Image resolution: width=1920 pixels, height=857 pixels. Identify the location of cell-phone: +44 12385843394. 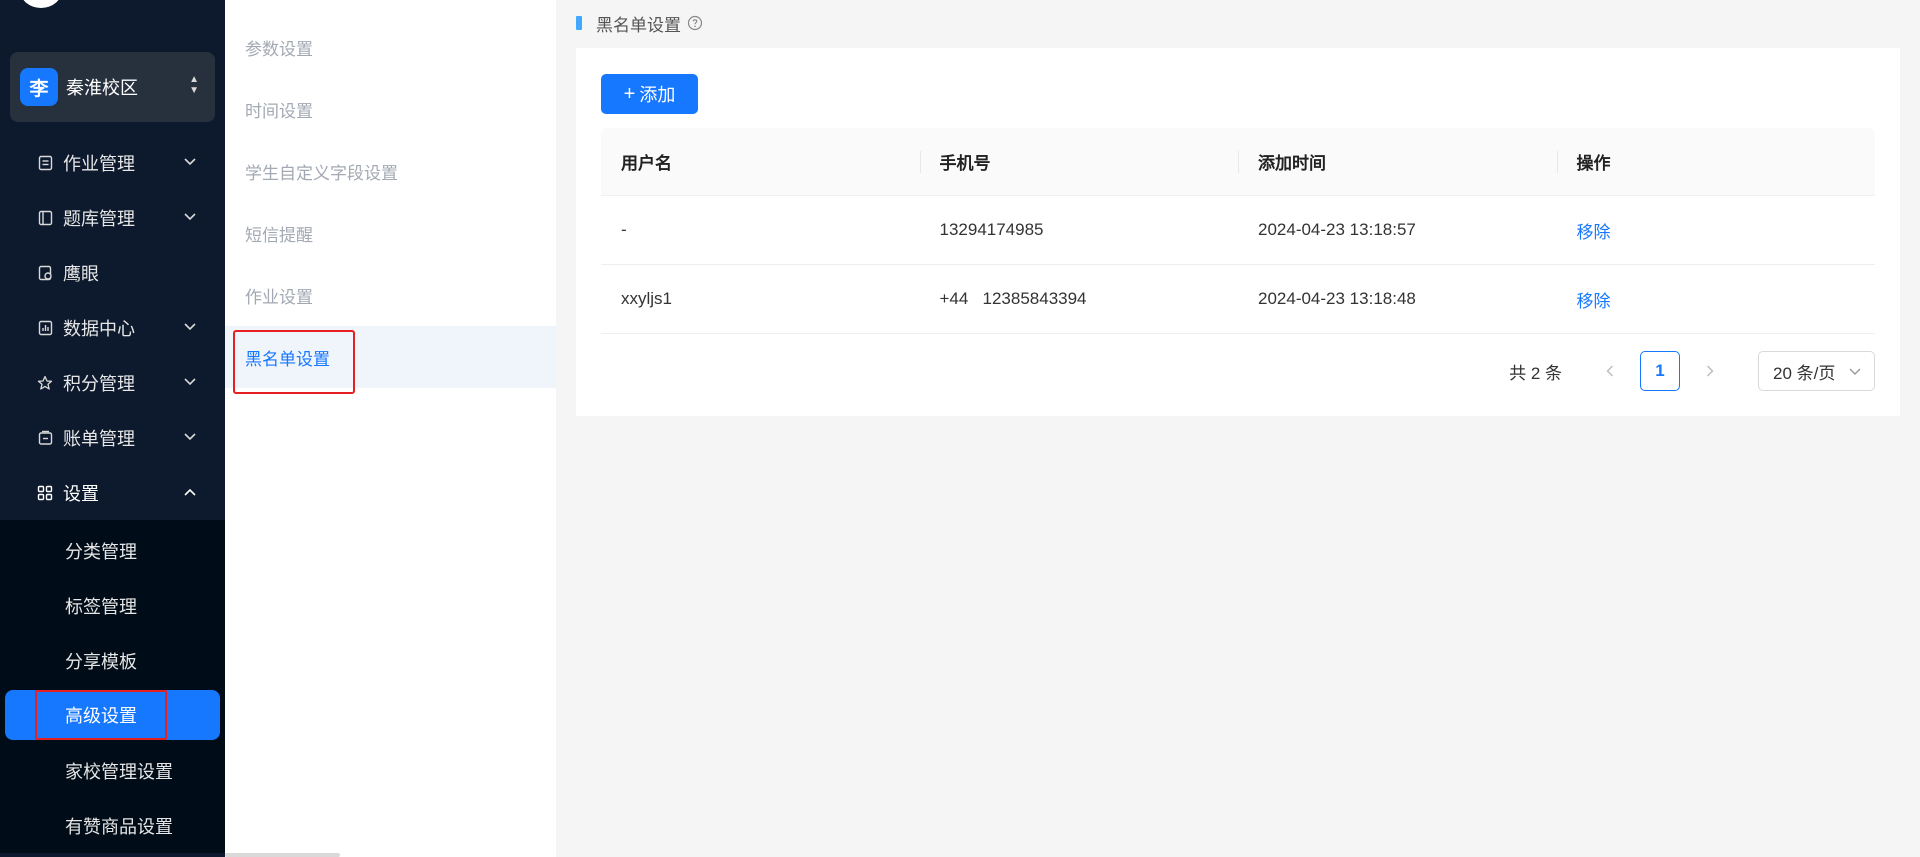
(1013, 298).